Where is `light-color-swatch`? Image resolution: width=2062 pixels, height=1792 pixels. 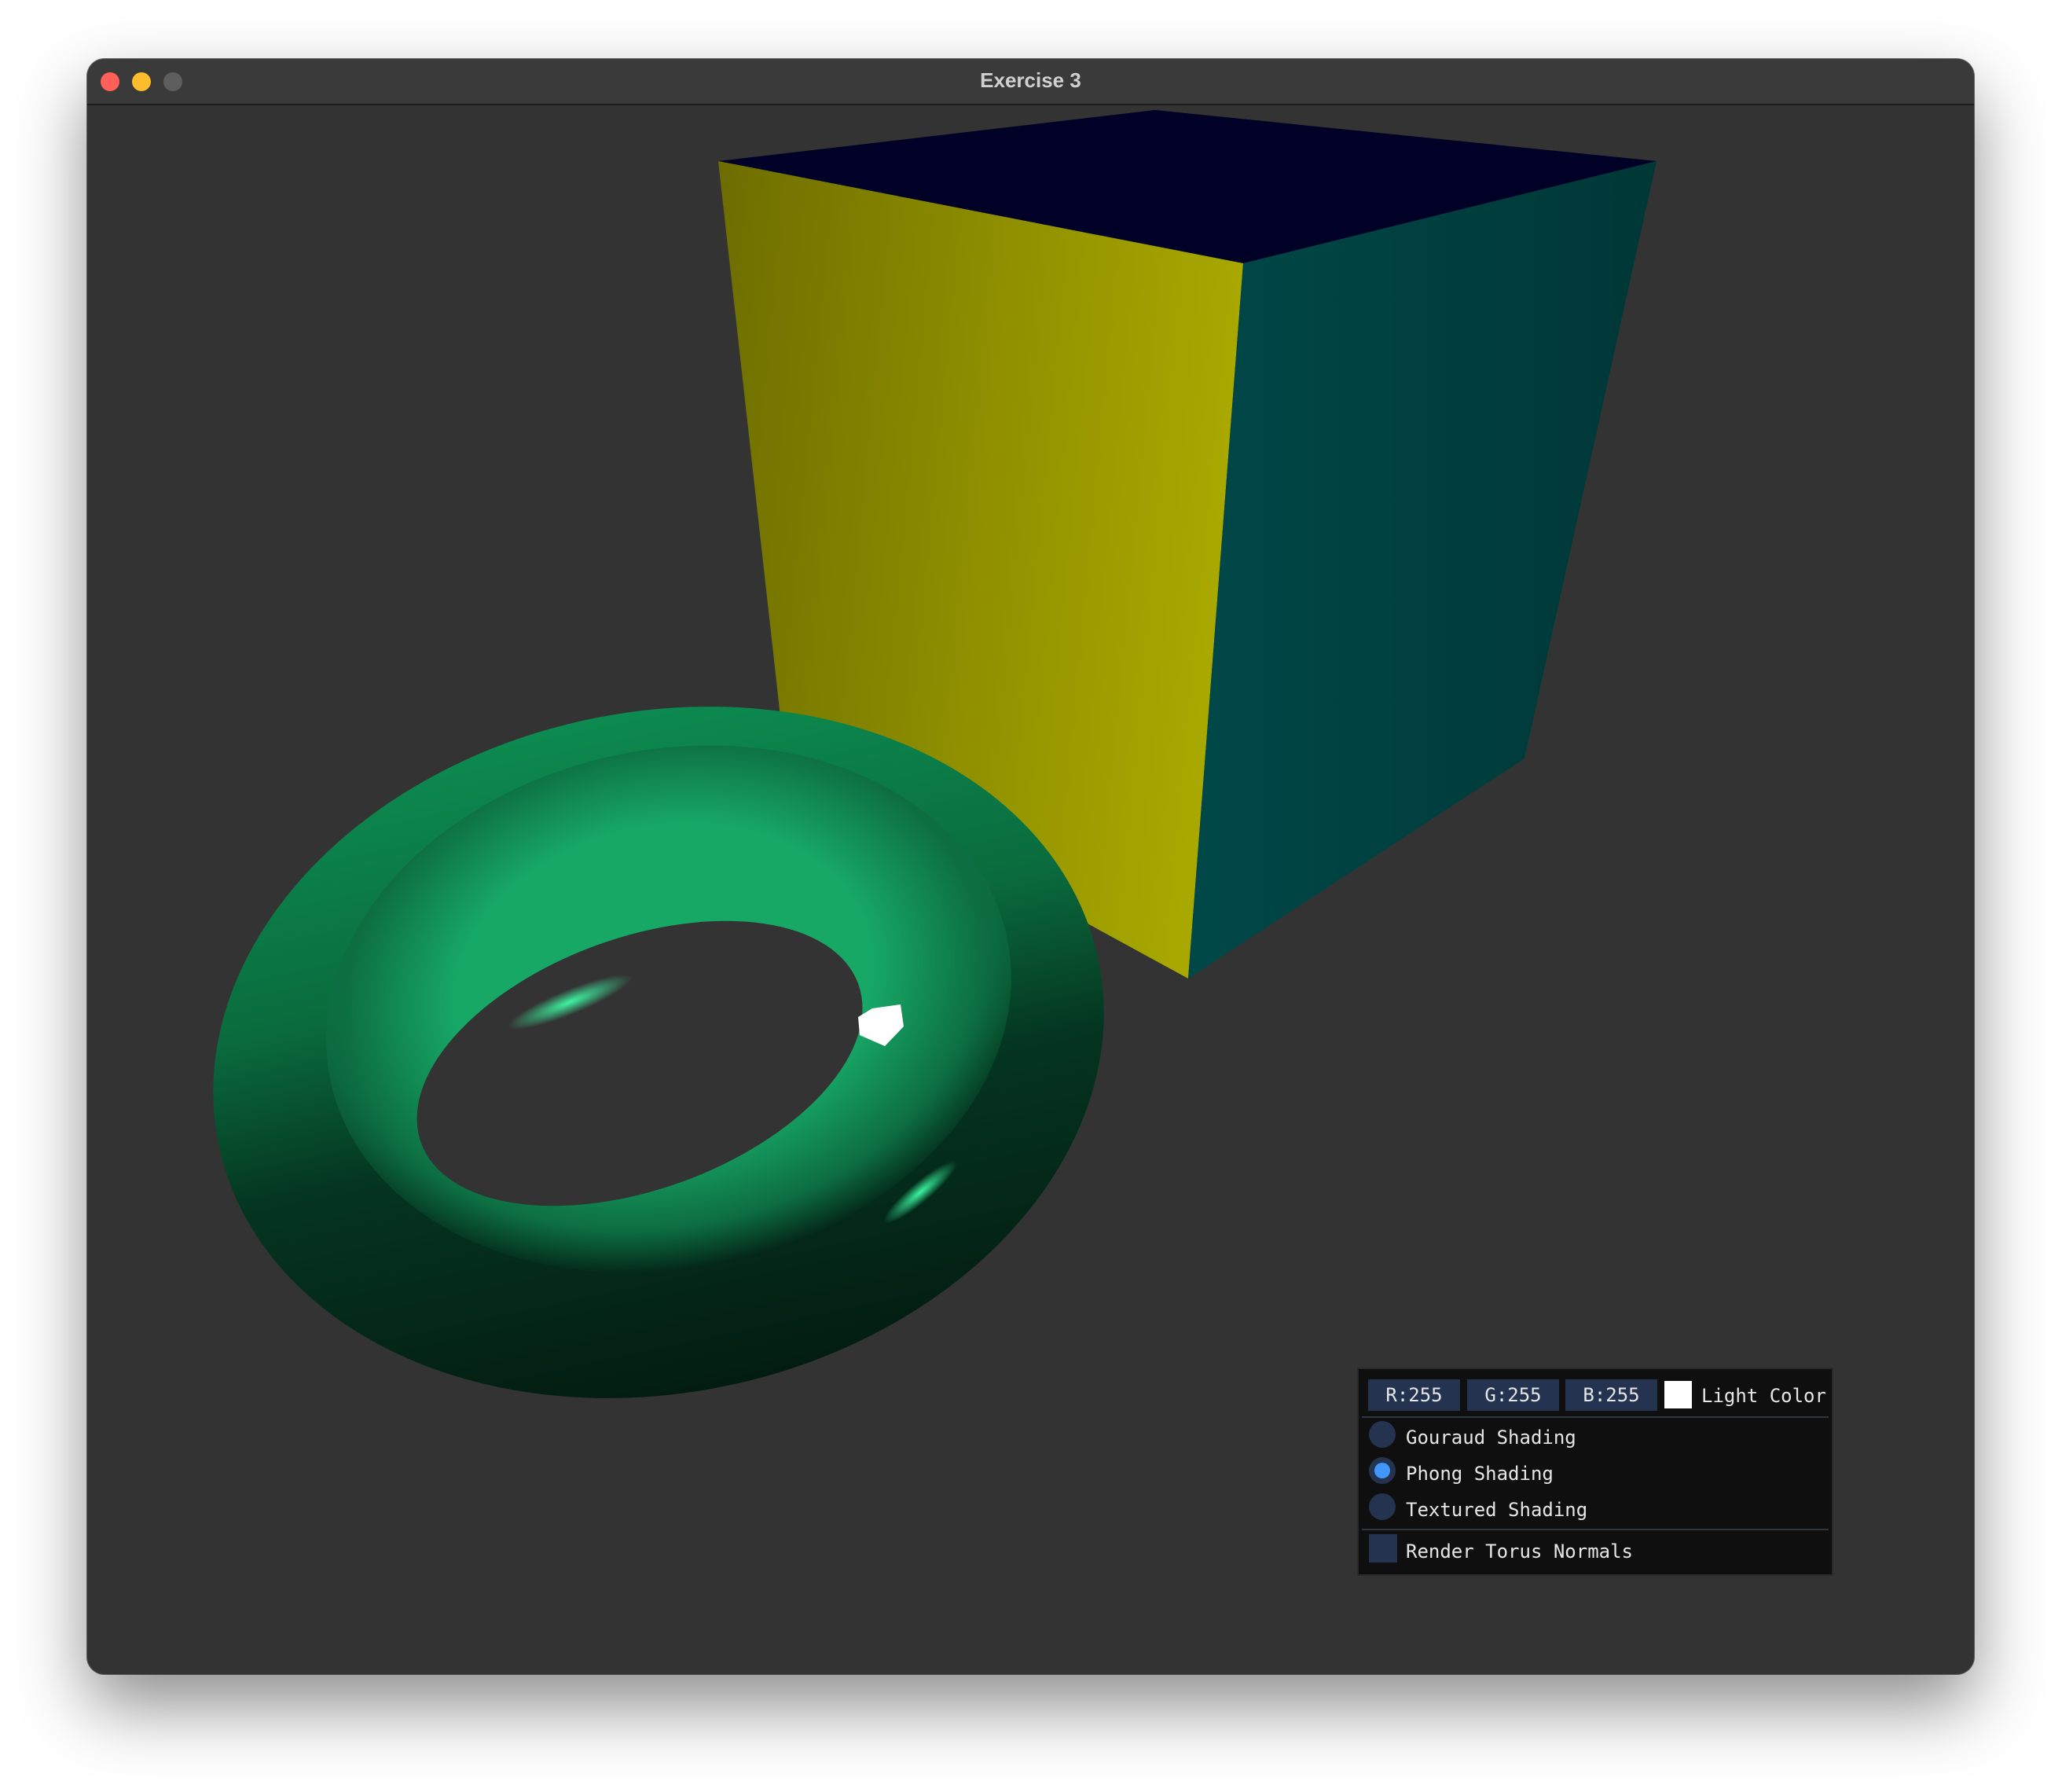 light-color-swatch is located at coordinates (1678, 1394).